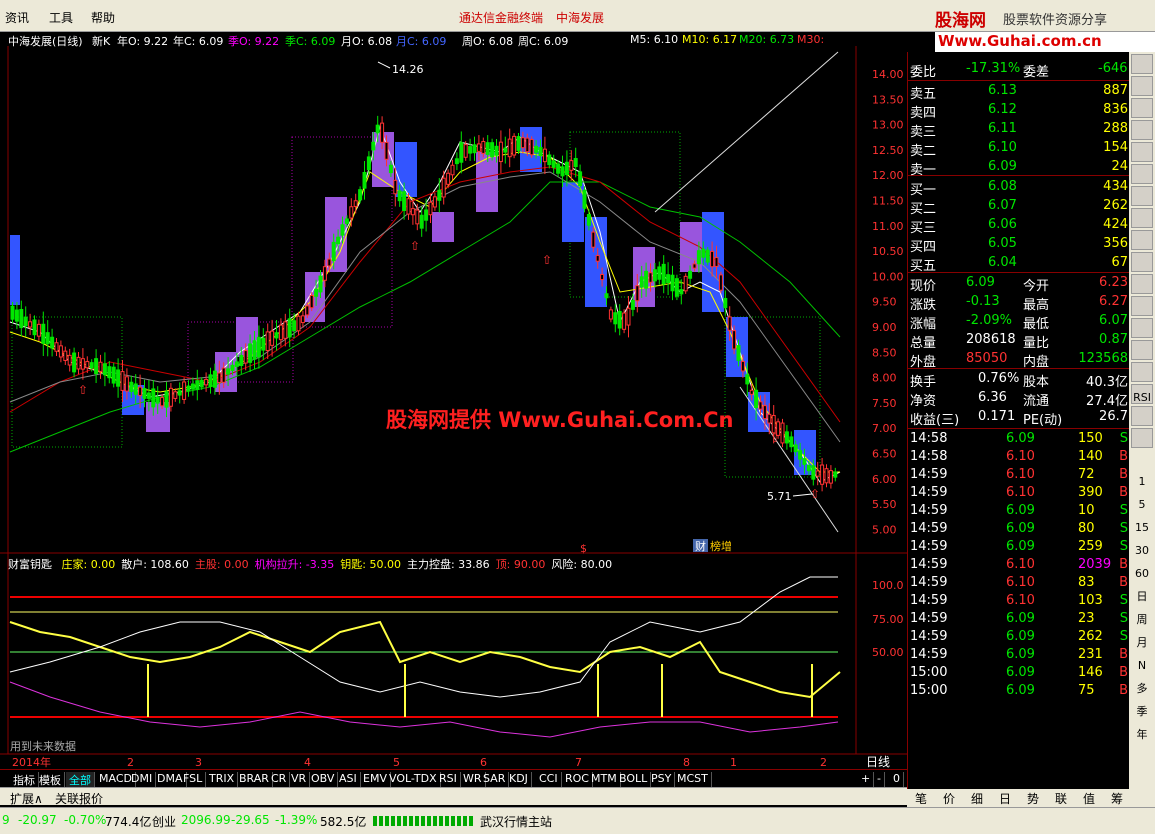 This screenshot has width=1155, height=834. What do you see at coordinates (866, 779) in the screenshot?
I see `zoom-tab: +` at bounding box center [866, 779].